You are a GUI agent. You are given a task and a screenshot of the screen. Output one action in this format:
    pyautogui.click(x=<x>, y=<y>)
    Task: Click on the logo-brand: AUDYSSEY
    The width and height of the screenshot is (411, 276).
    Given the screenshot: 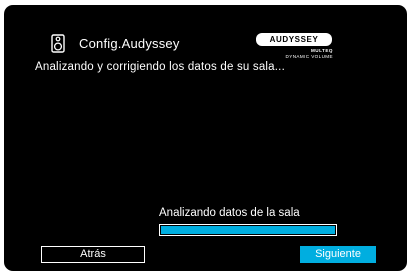 What is the action you would take?
    pyautogui.click(x=294, y=39)
    